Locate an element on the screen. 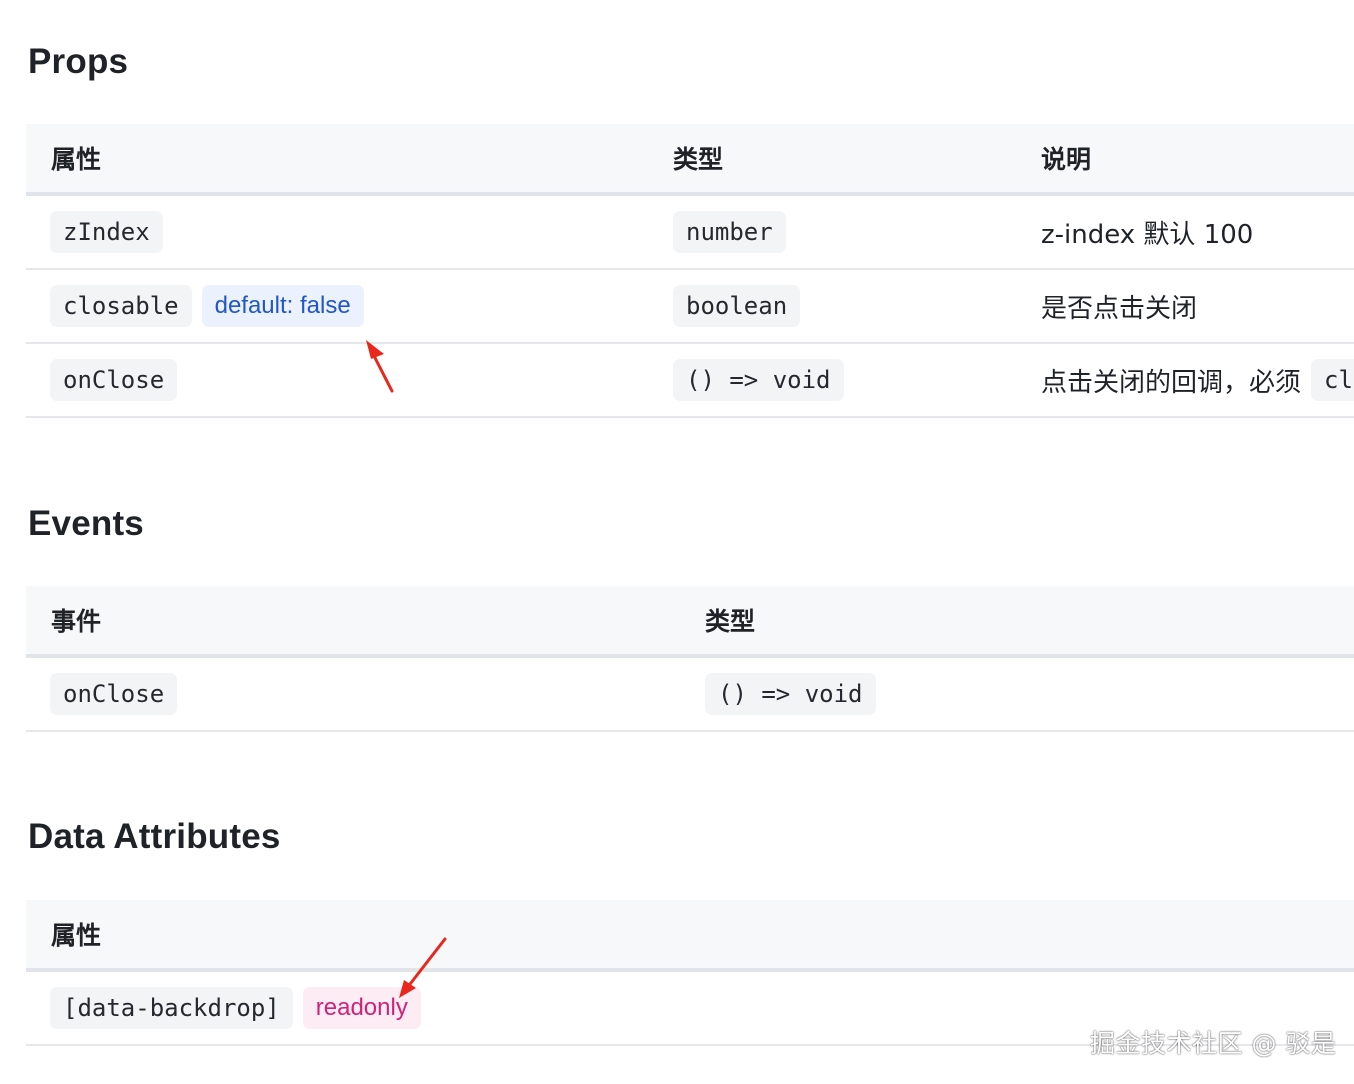 The width and height of the screenshot is (1354, 1084). table-row: onClose () => void is located at coordinates (690, 695).